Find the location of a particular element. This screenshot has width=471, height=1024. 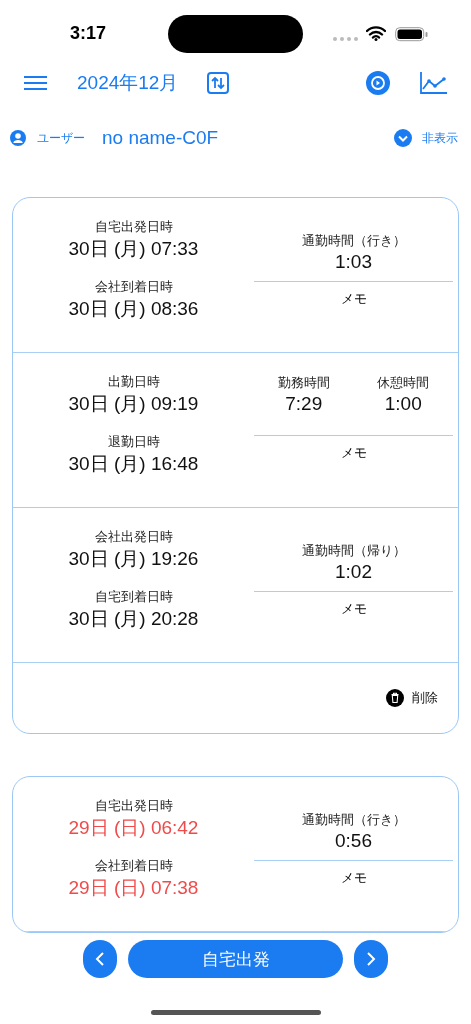

chevron-left-icon is located at coordinates (100, 959).